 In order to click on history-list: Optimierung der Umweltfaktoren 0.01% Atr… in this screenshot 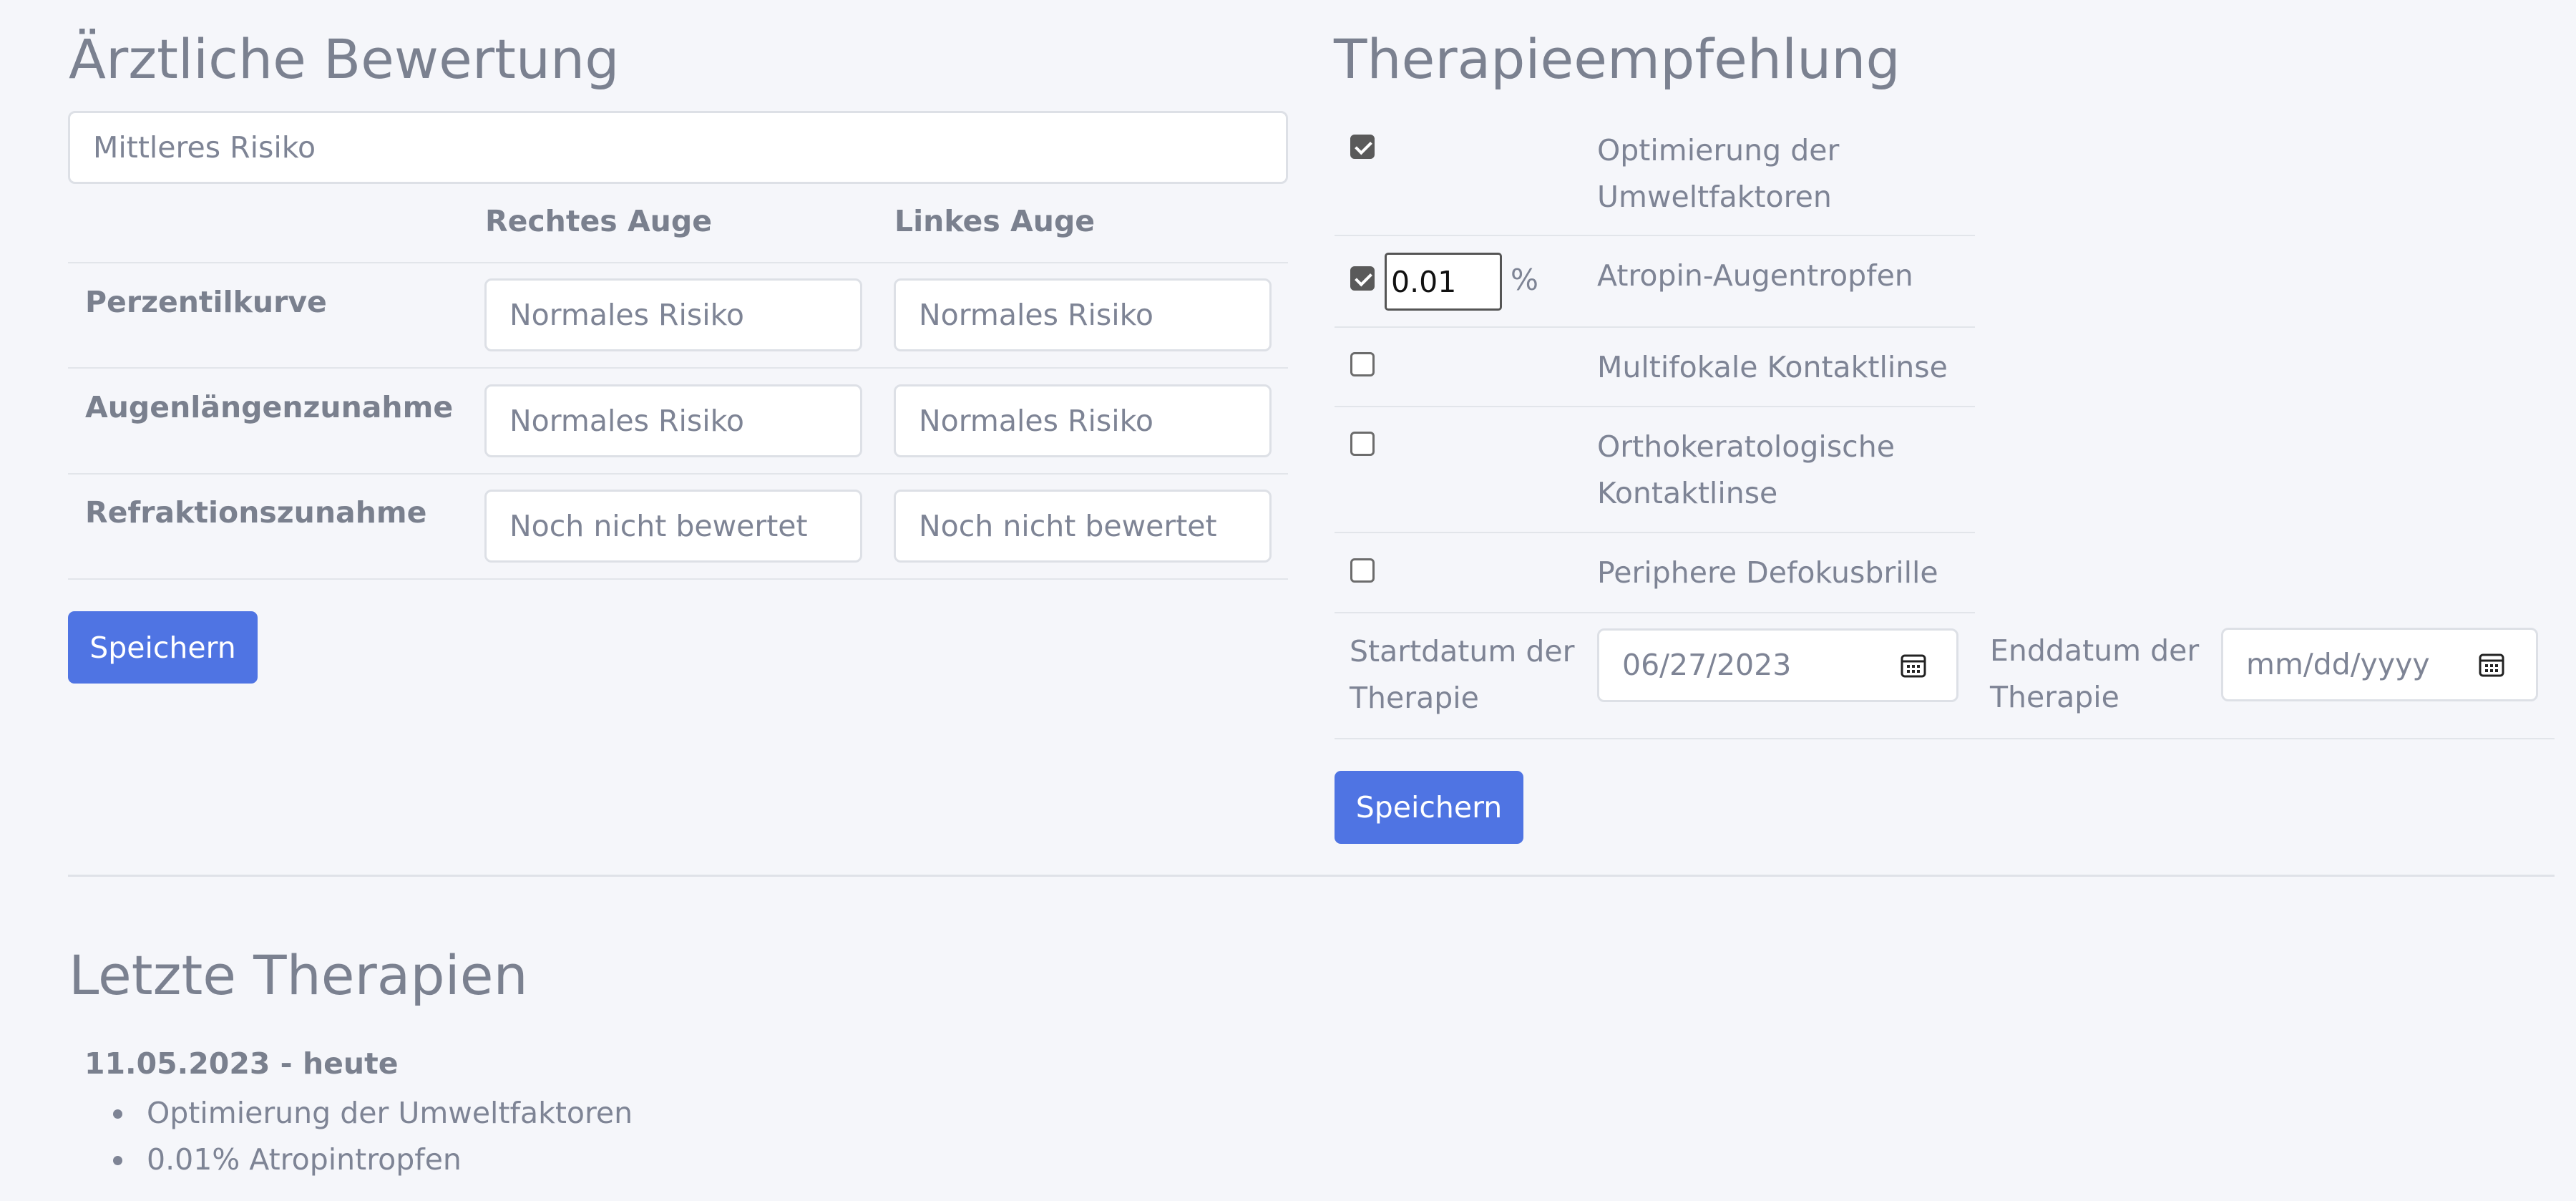, I will do `click(358, 1136)`.